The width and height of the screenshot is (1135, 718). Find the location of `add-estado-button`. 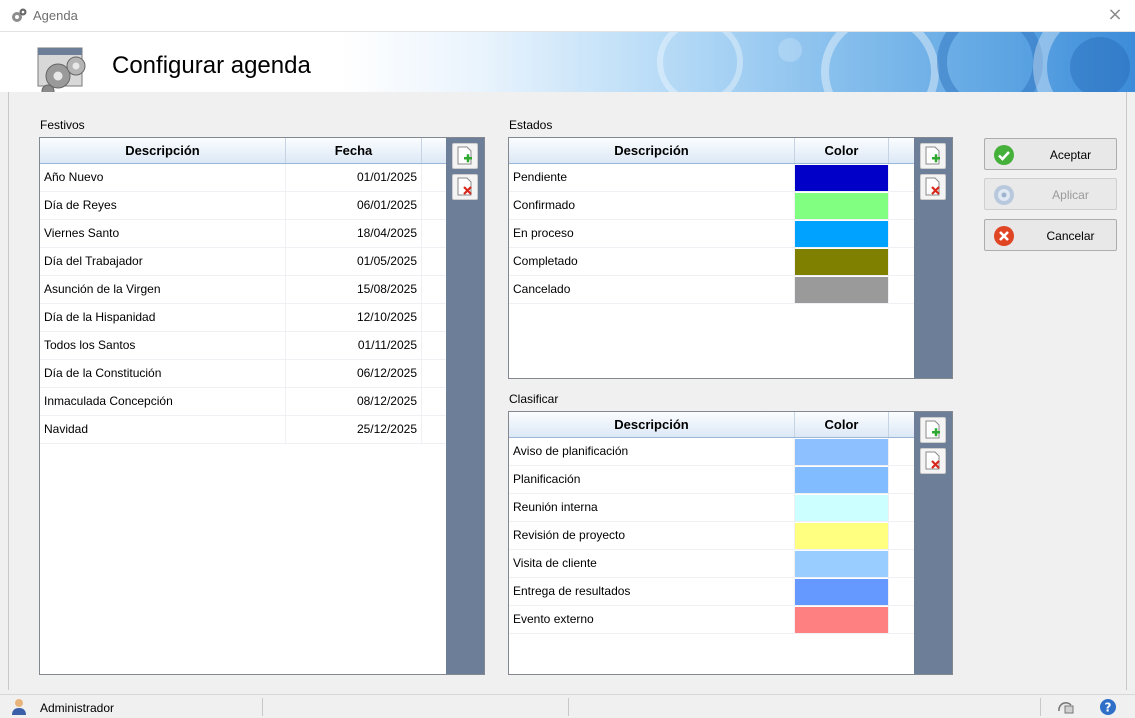

add-estado-button is located at coordinates (933, 156).